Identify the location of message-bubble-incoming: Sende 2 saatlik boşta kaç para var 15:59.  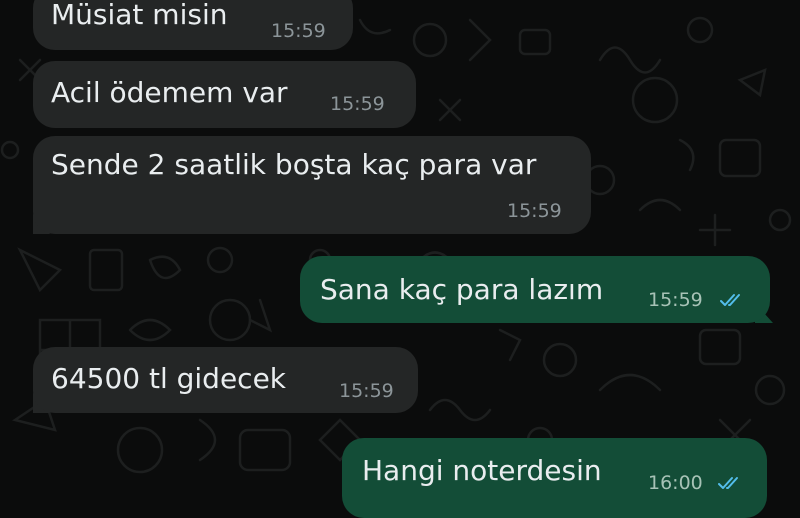
(312, 185).